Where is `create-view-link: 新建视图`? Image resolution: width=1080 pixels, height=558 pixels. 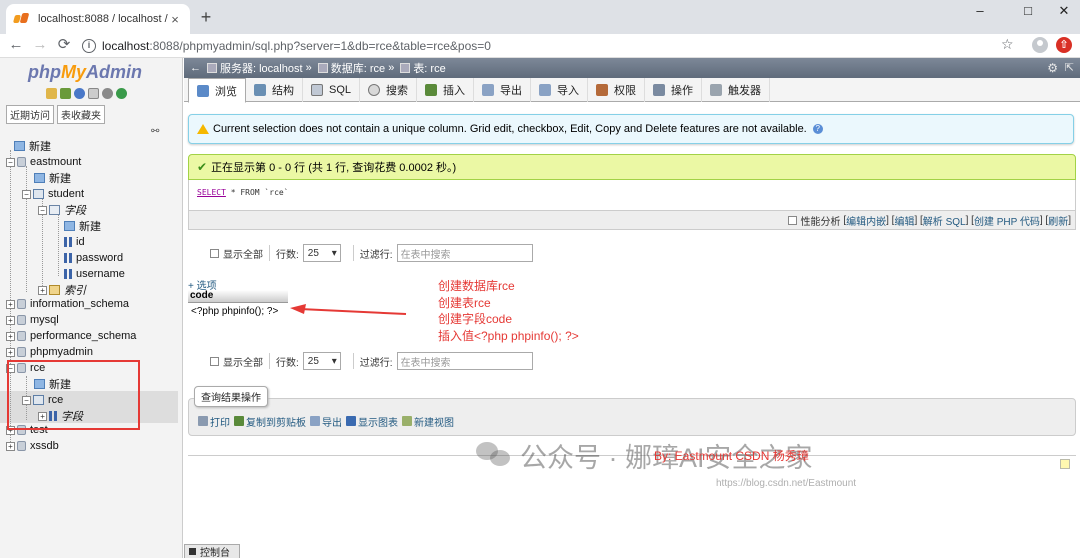 create-view-link: 新建视图 is located at coordinates (428, 421).